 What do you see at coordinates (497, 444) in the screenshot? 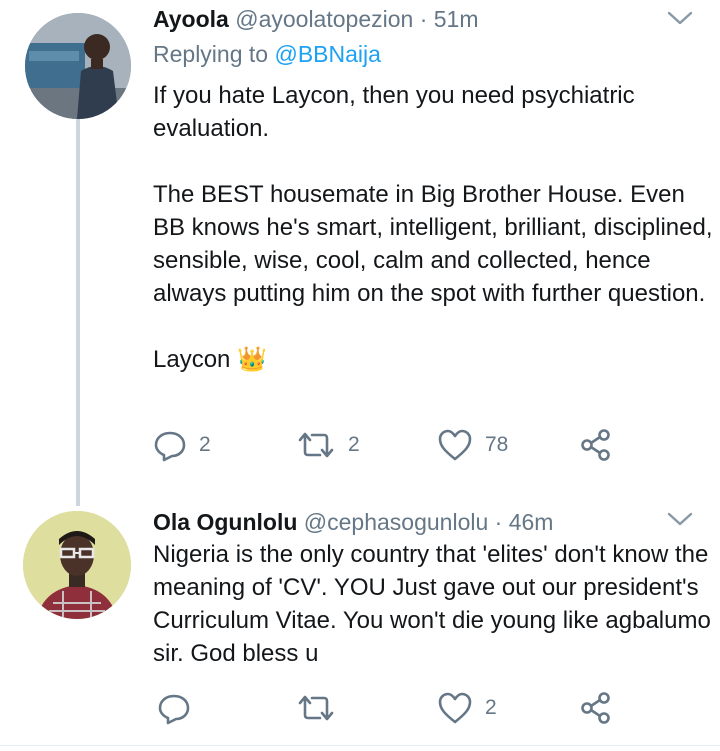
I see `like-count: 78` at bounding box center [497, 444].